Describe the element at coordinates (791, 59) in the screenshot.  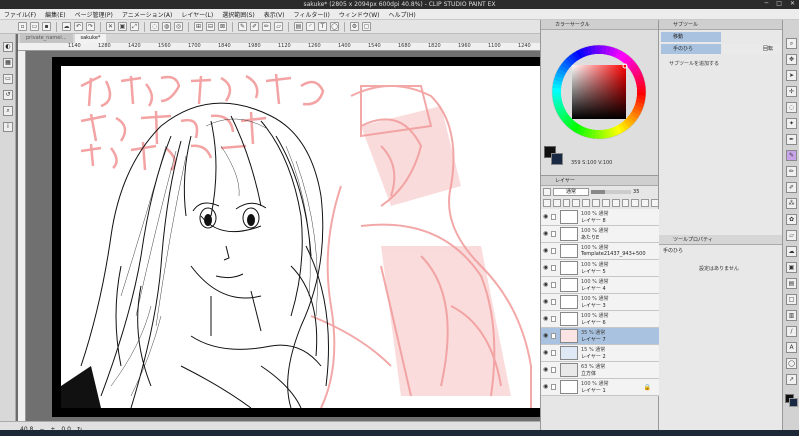
I see `move-tool-icon: ✥` at that location.